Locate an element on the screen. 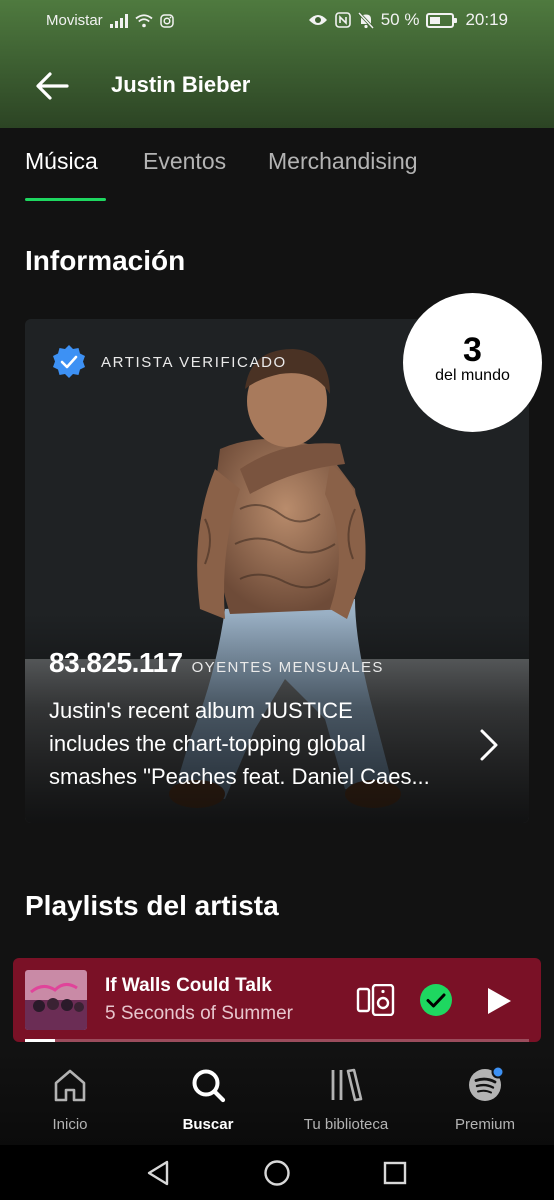 The width and height of the screenshot is (554, 1200). nav-label: Buscar is located at coordinates (208, 1124).